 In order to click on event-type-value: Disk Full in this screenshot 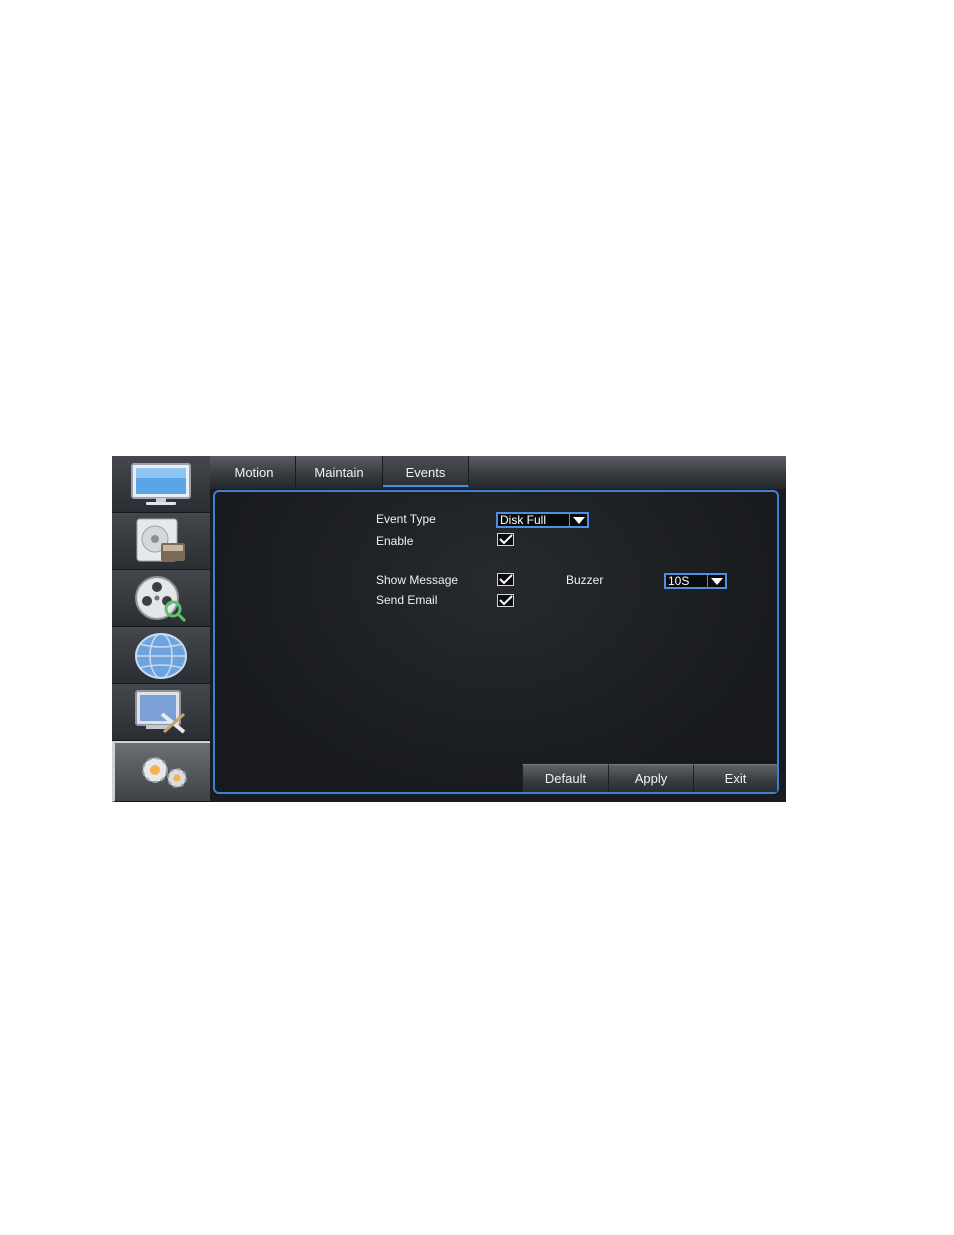, I will do `click(523, 520)`.